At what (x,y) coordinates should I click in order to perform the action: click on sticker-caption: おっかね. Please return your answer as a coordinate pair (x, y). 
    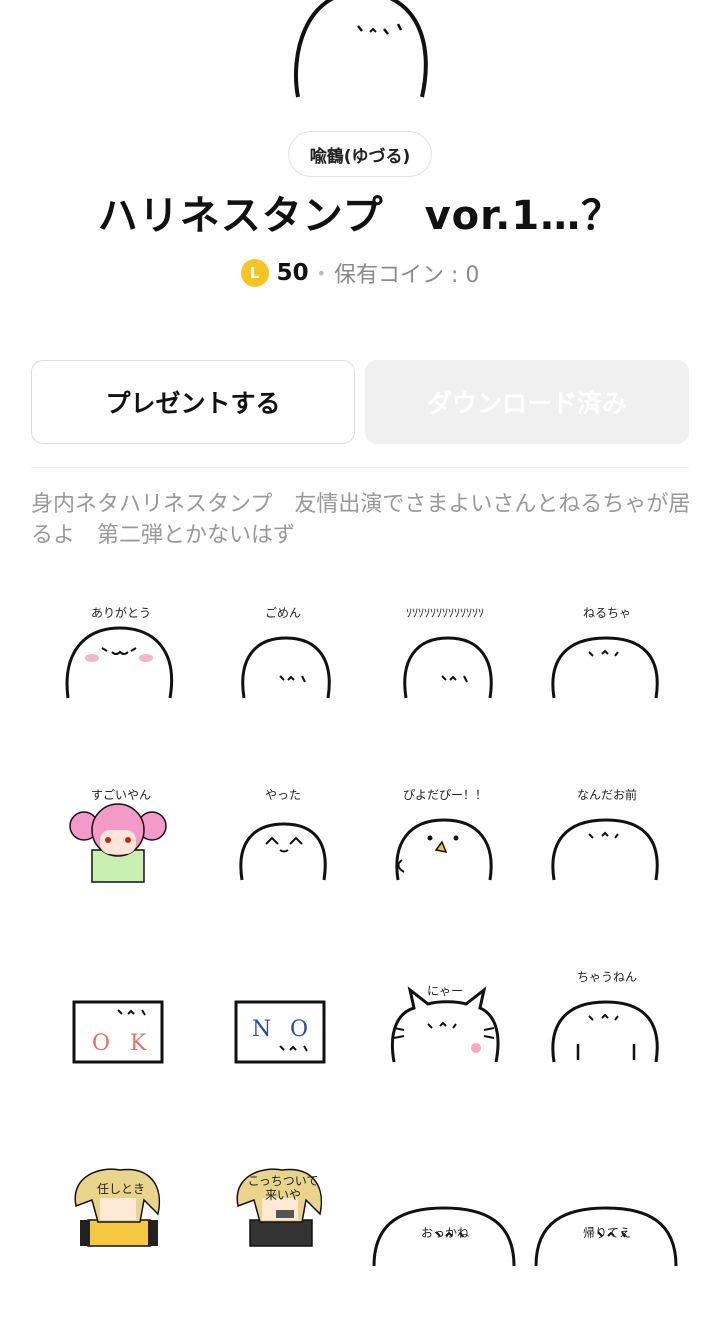
    Looking at the image, I should click on (444, 1233).